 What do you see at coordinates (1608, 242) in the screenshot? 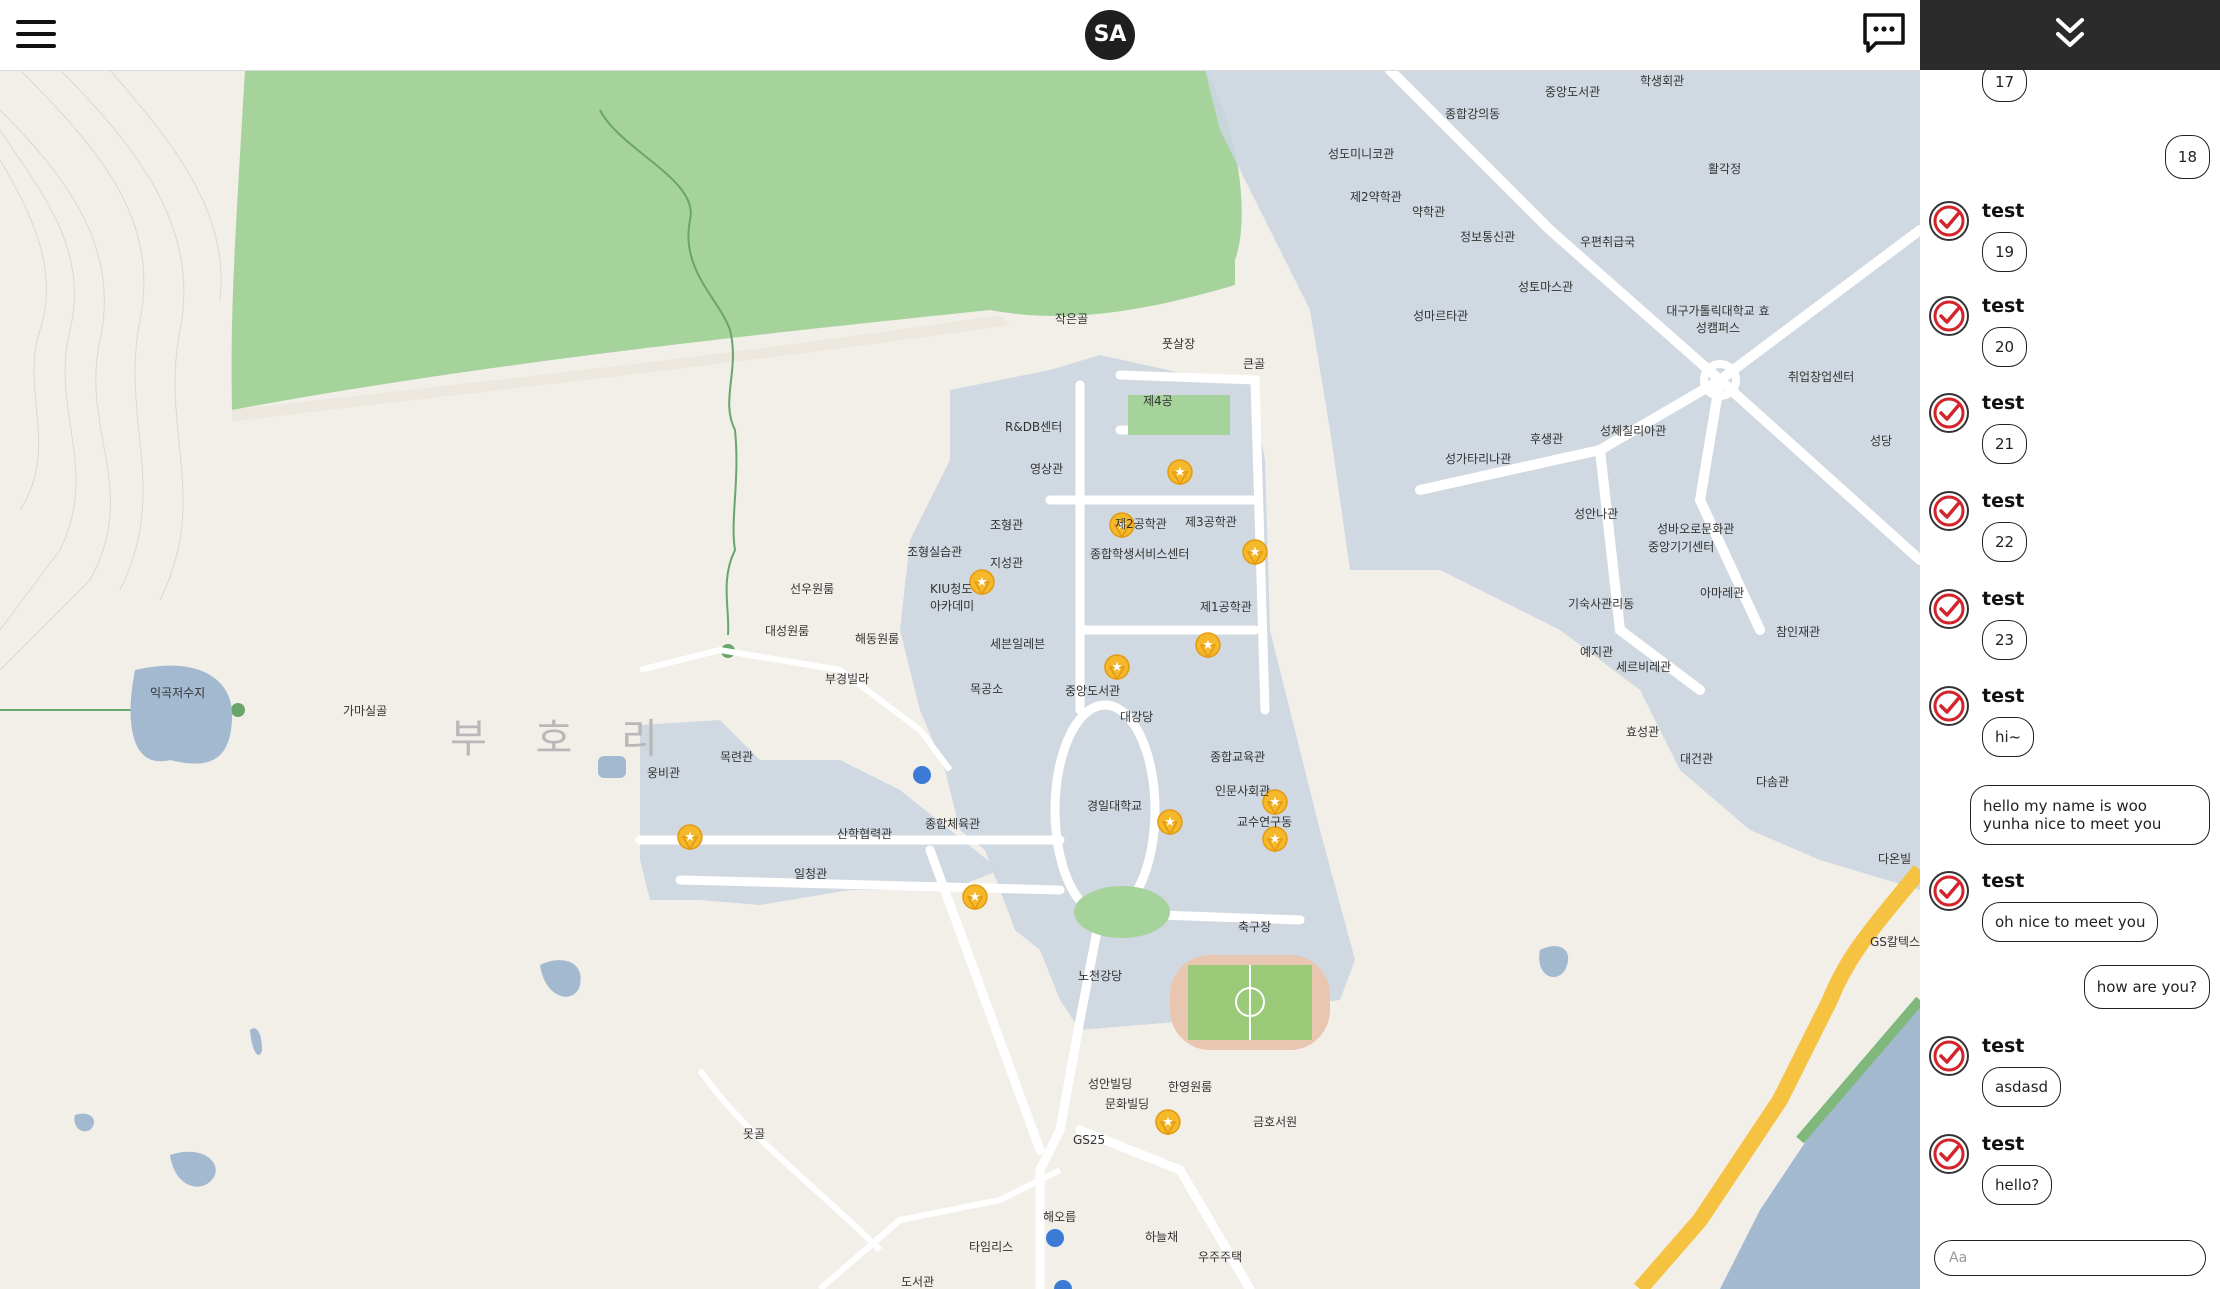
I see `map-label: 우편취급국` at bounding box center [1608, 242].